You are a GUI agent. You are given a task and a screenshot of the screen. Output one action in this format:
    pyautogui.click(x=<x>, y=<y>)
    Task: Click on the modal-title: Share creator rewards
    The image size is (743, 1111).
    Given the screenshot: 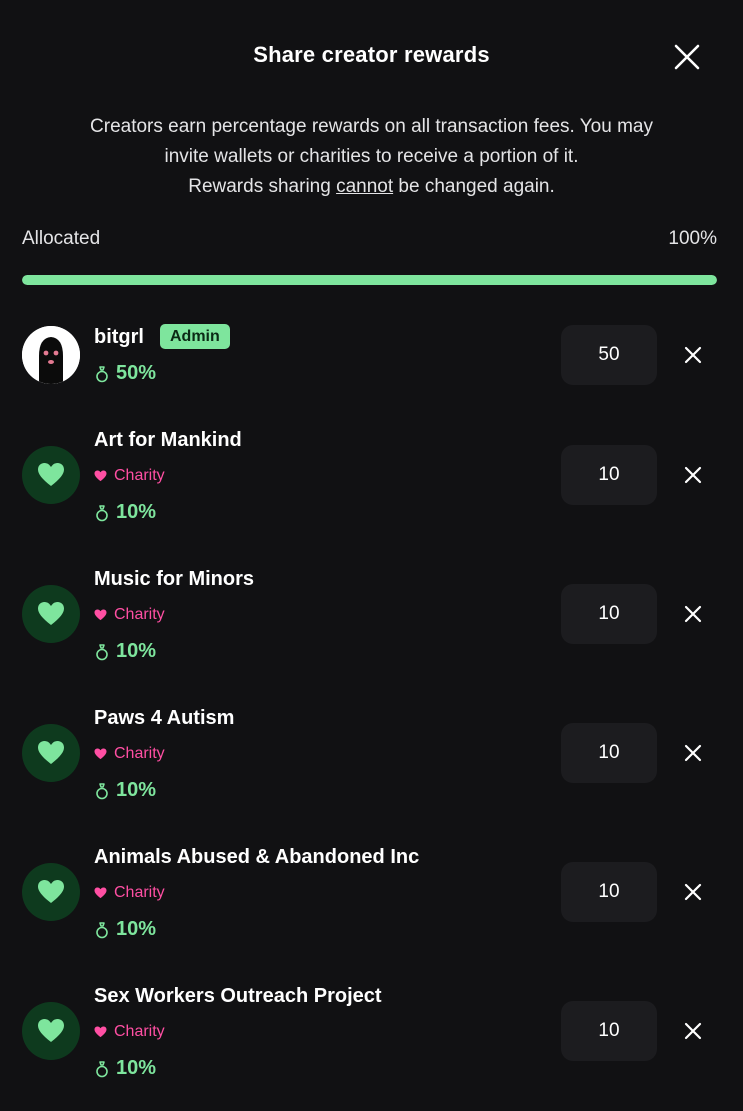 What is the action you would take?
    pyautogui.click(x=371, y=54)
    